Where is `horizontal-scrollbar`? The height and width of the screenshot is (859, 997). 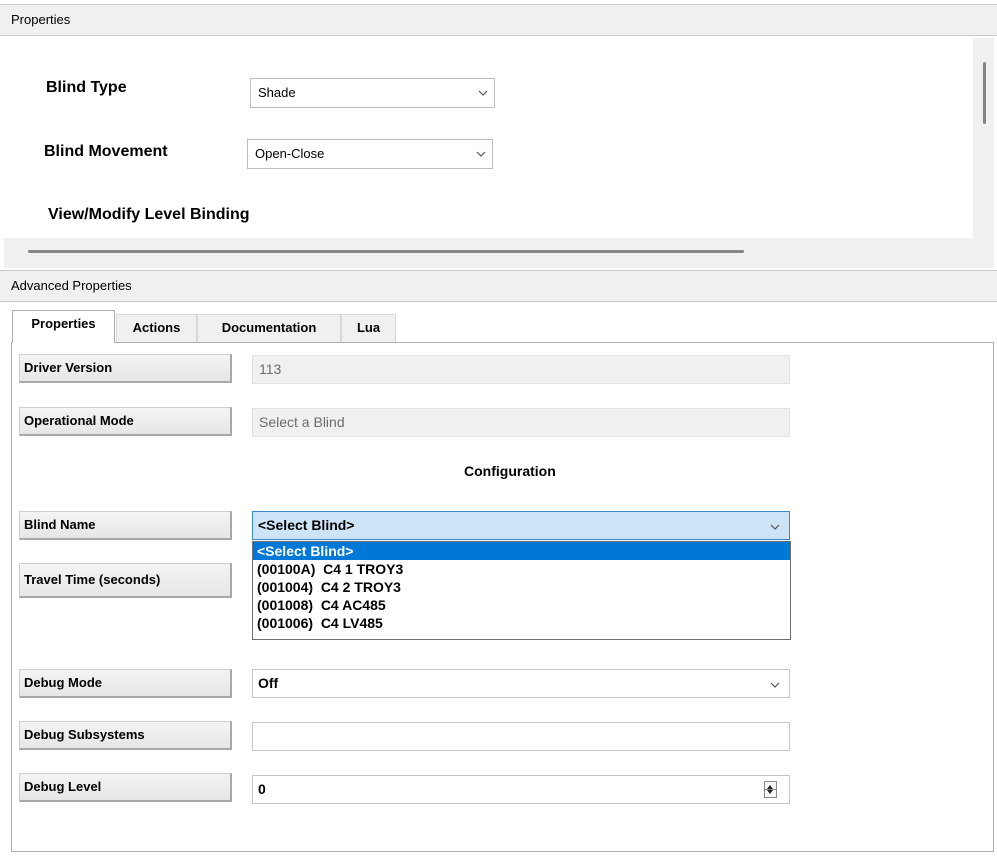 horizontal-scrollbar is located at coordinates (499, 253).